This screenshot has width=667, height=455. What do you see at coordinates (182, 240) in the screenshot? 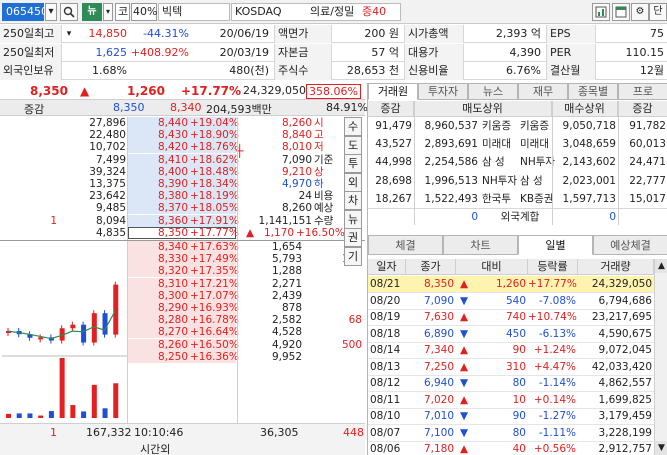
I see `divider` at bounding box center [182, 240].